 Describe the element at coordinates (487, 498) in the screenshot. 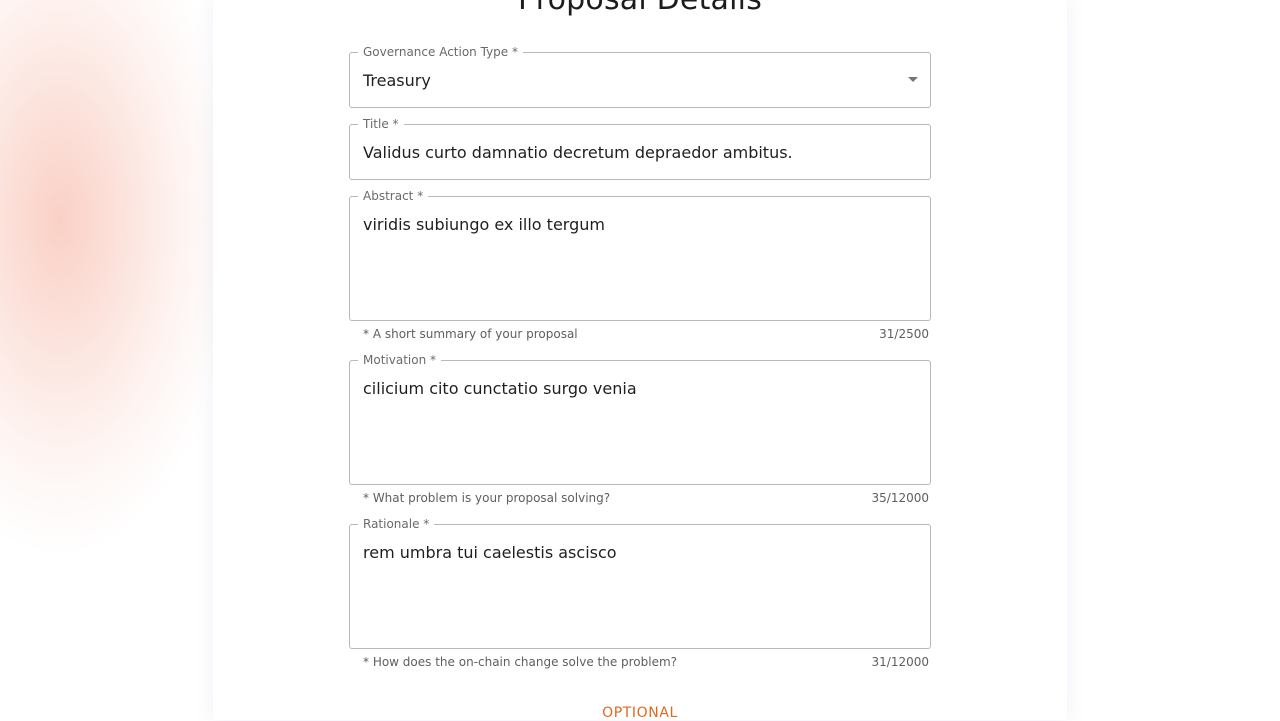

I see `motivation-helper-text: * What problem is your proposal solving?` at that location.